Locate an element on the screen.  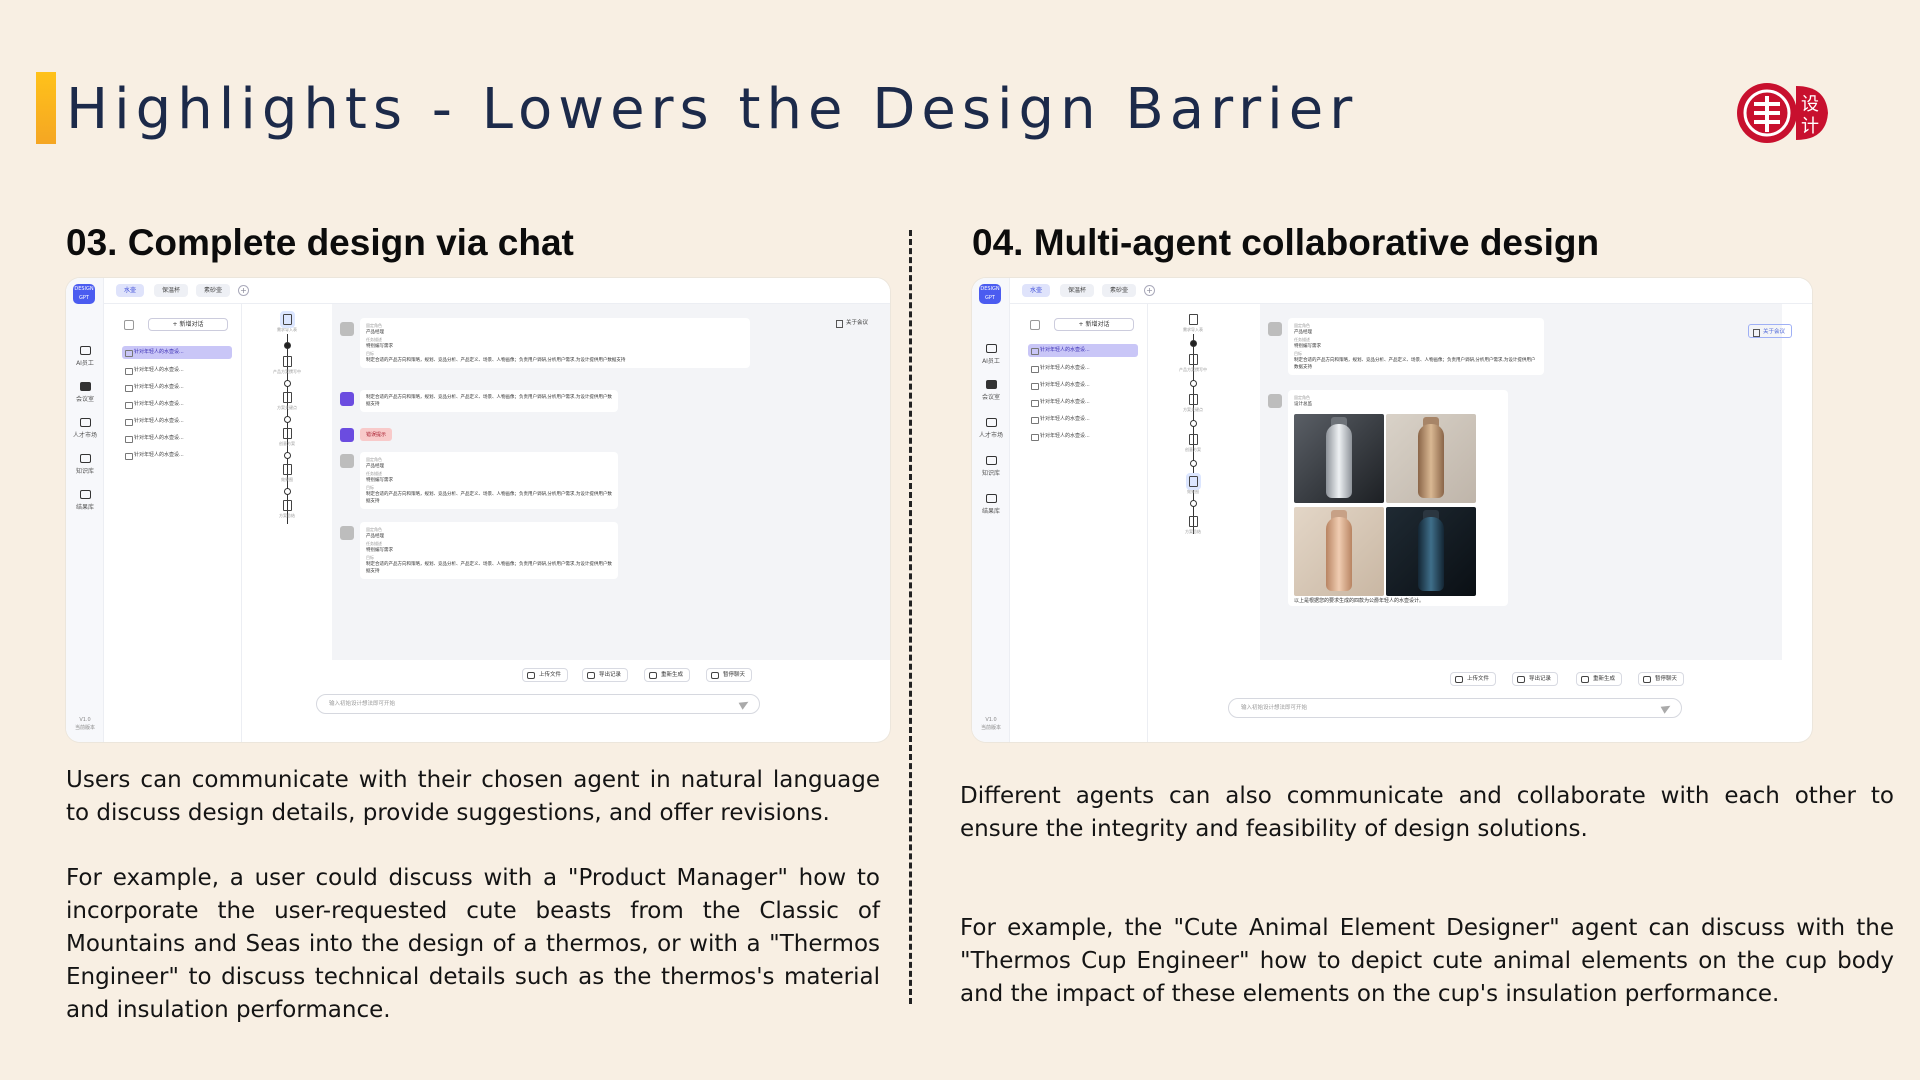
section-title-multi-agent: 04. Multi-agent collaborative design is located at coordinates (1286, 242).